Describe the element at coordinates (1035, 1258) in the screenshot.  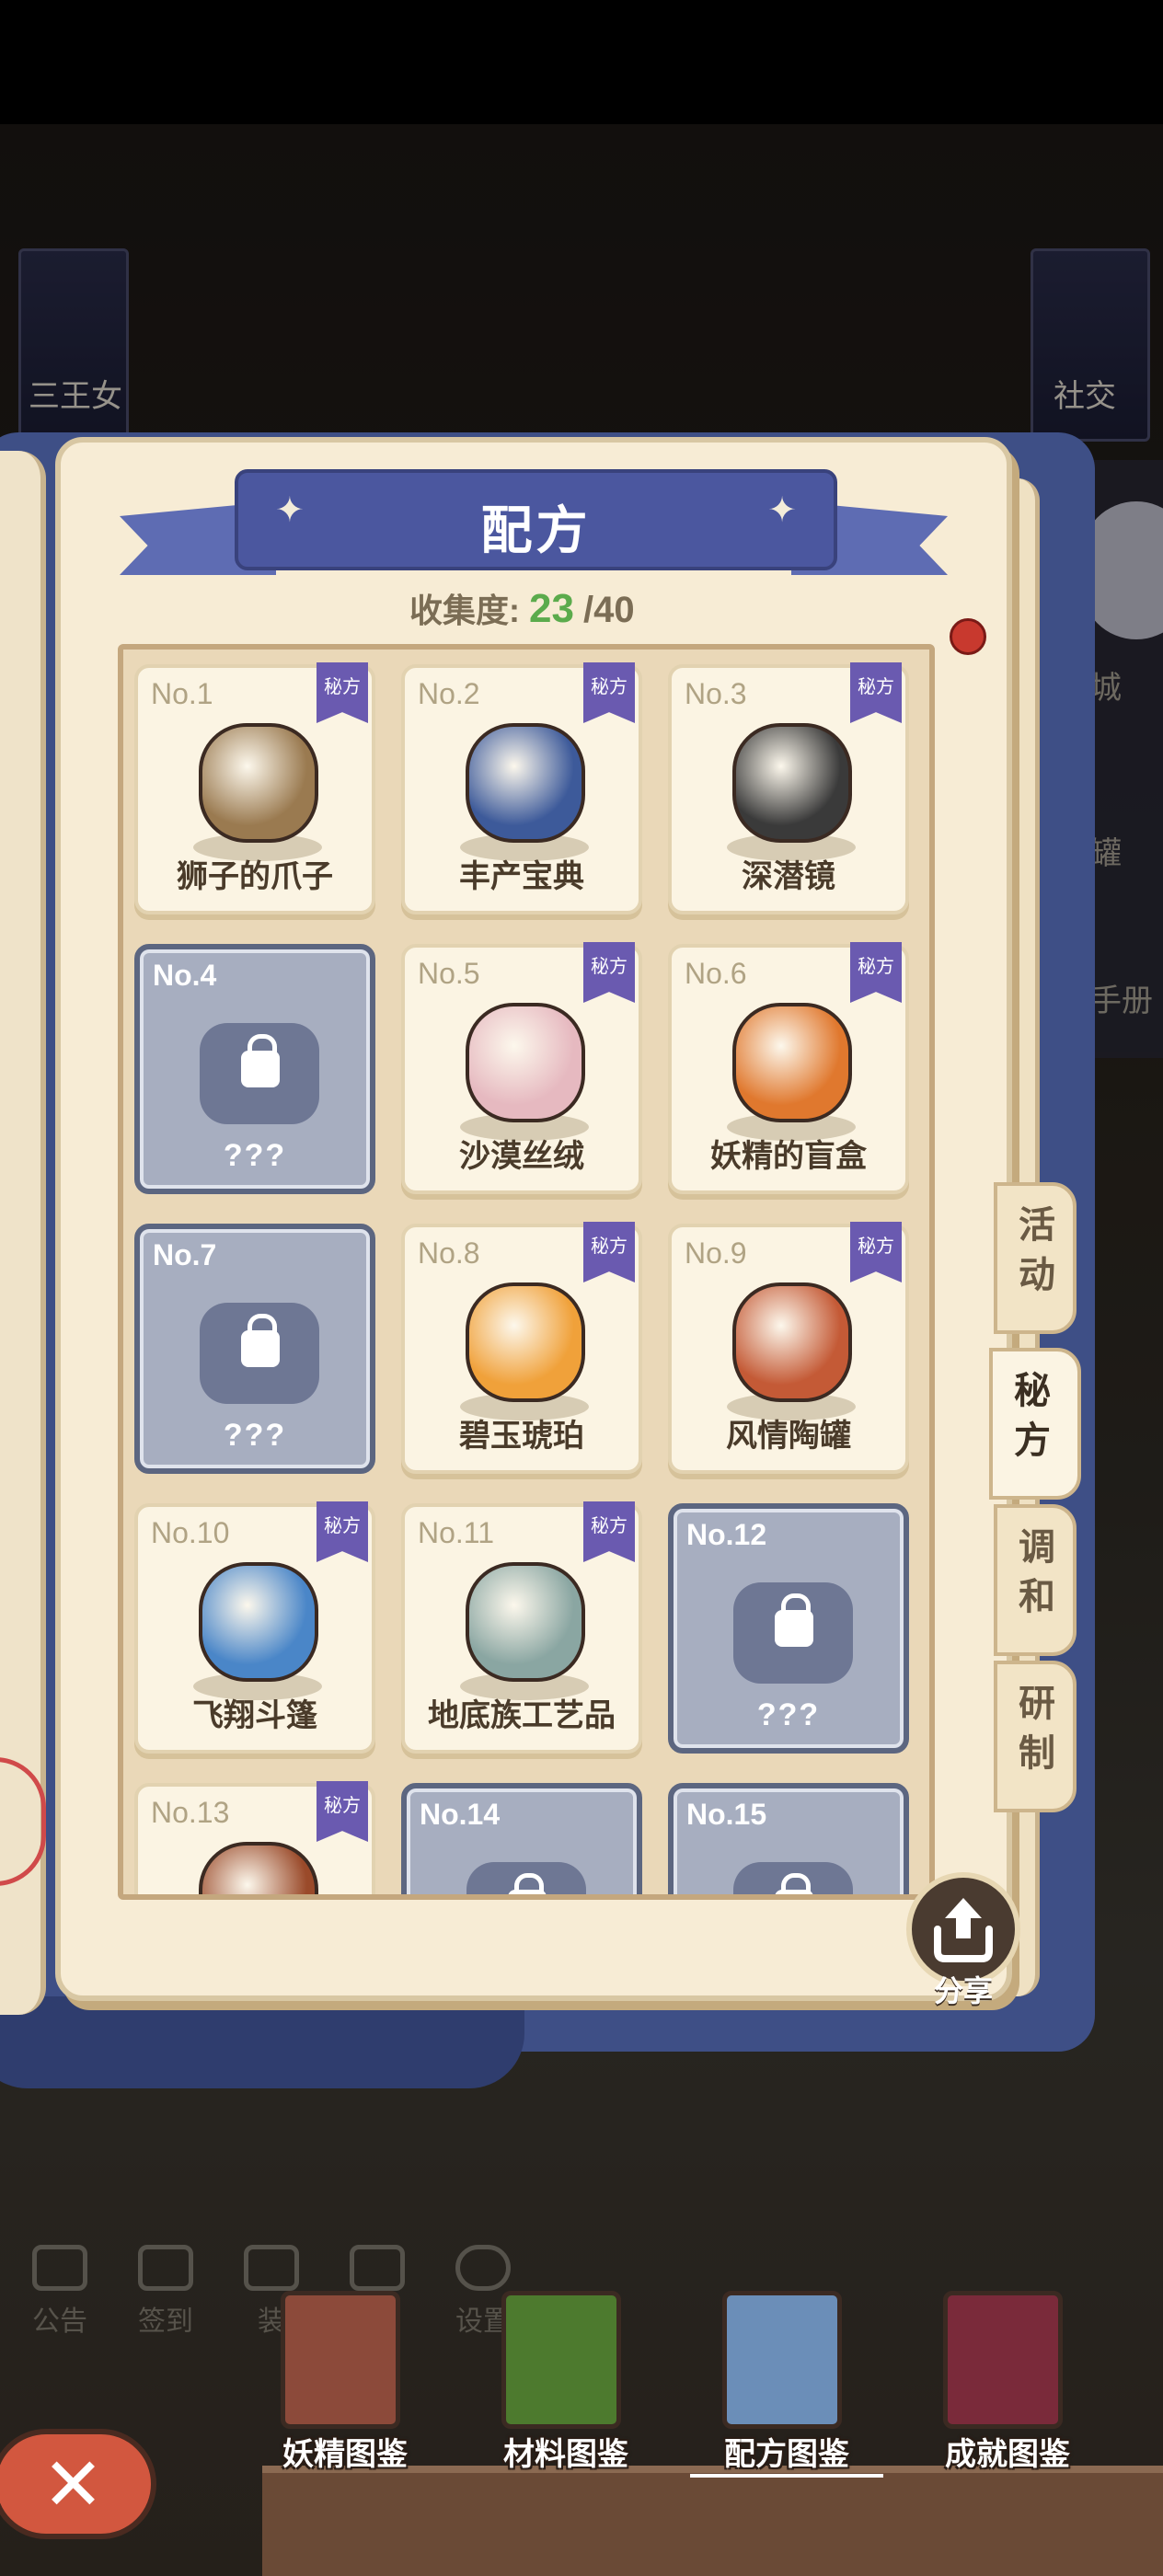
I see `tab-activity: 活动` at that location.